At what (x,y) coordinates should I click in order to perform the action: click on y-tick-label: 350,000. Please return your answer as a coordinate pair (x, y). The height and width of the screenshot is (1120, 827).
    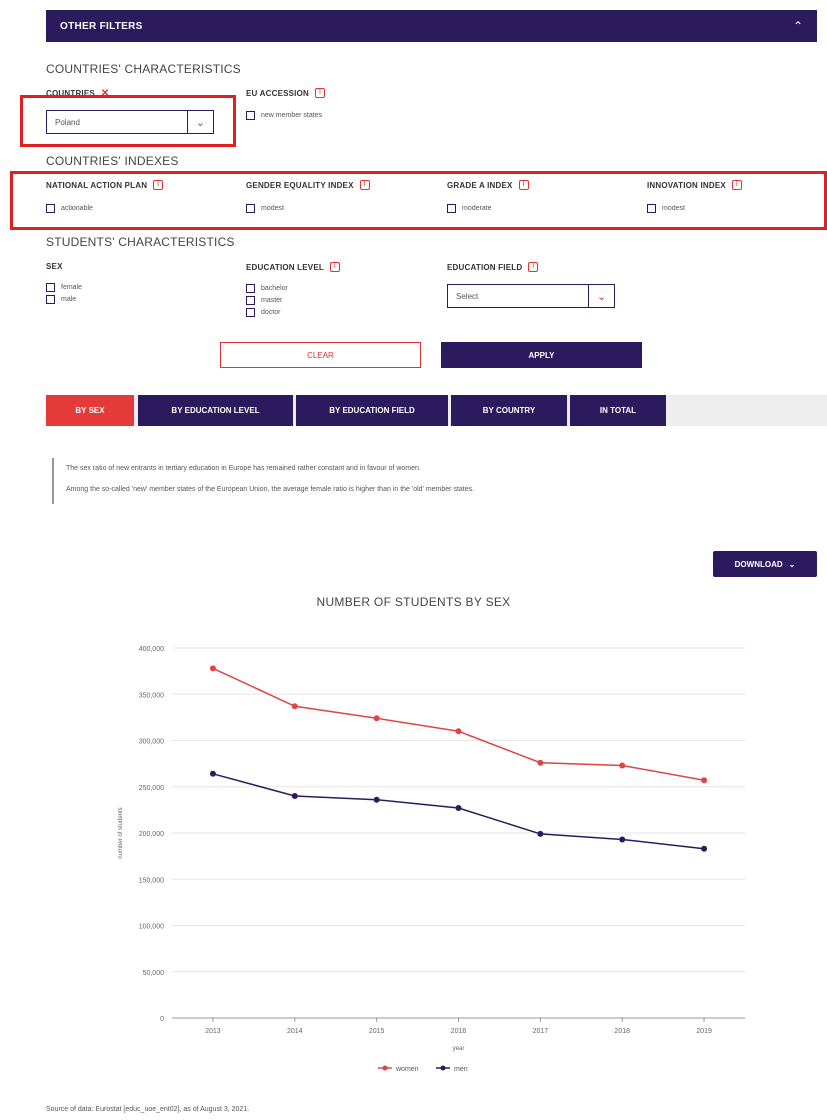
    Looking at the image, I should click on (151, 695).